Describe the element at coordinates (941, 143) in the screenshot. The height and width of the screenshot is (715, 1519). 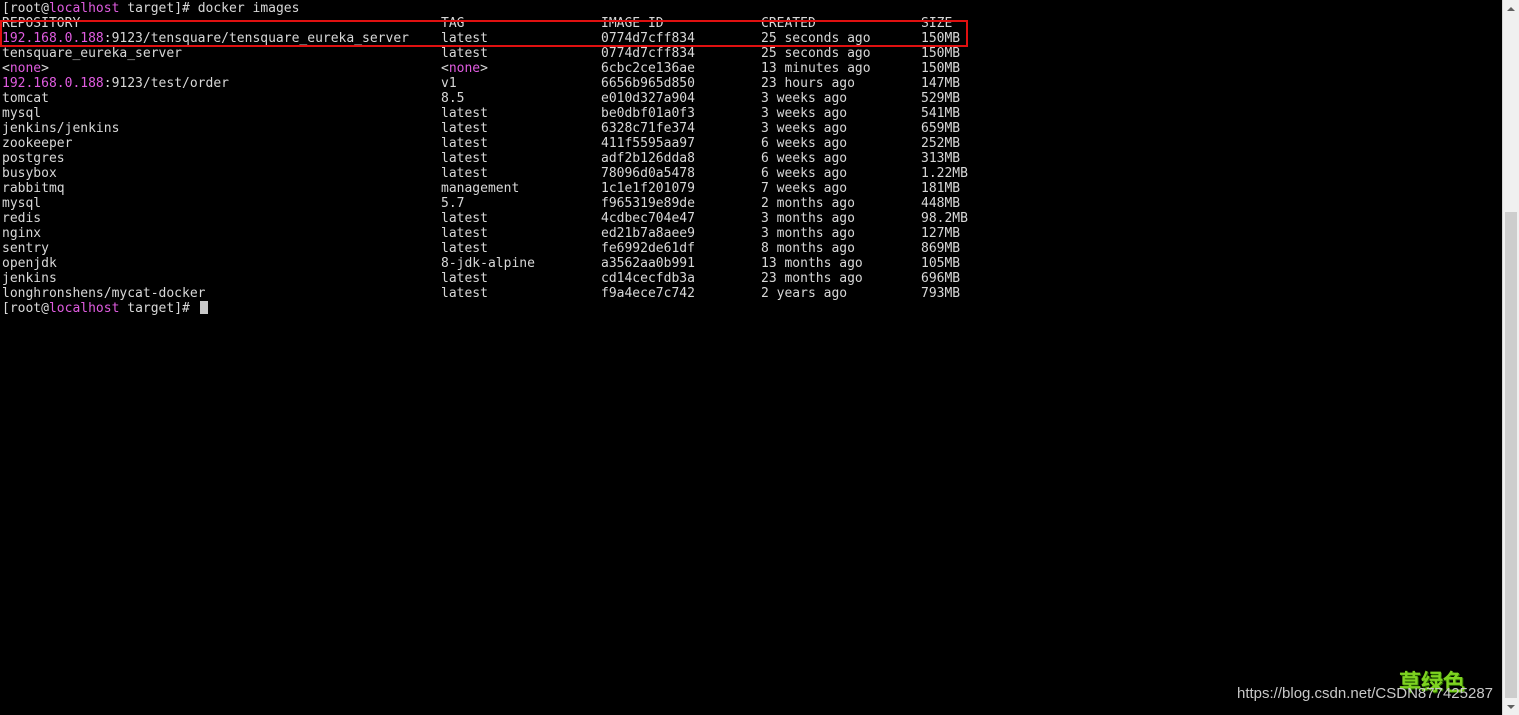
I see `size-cell: 252MB` at that location.